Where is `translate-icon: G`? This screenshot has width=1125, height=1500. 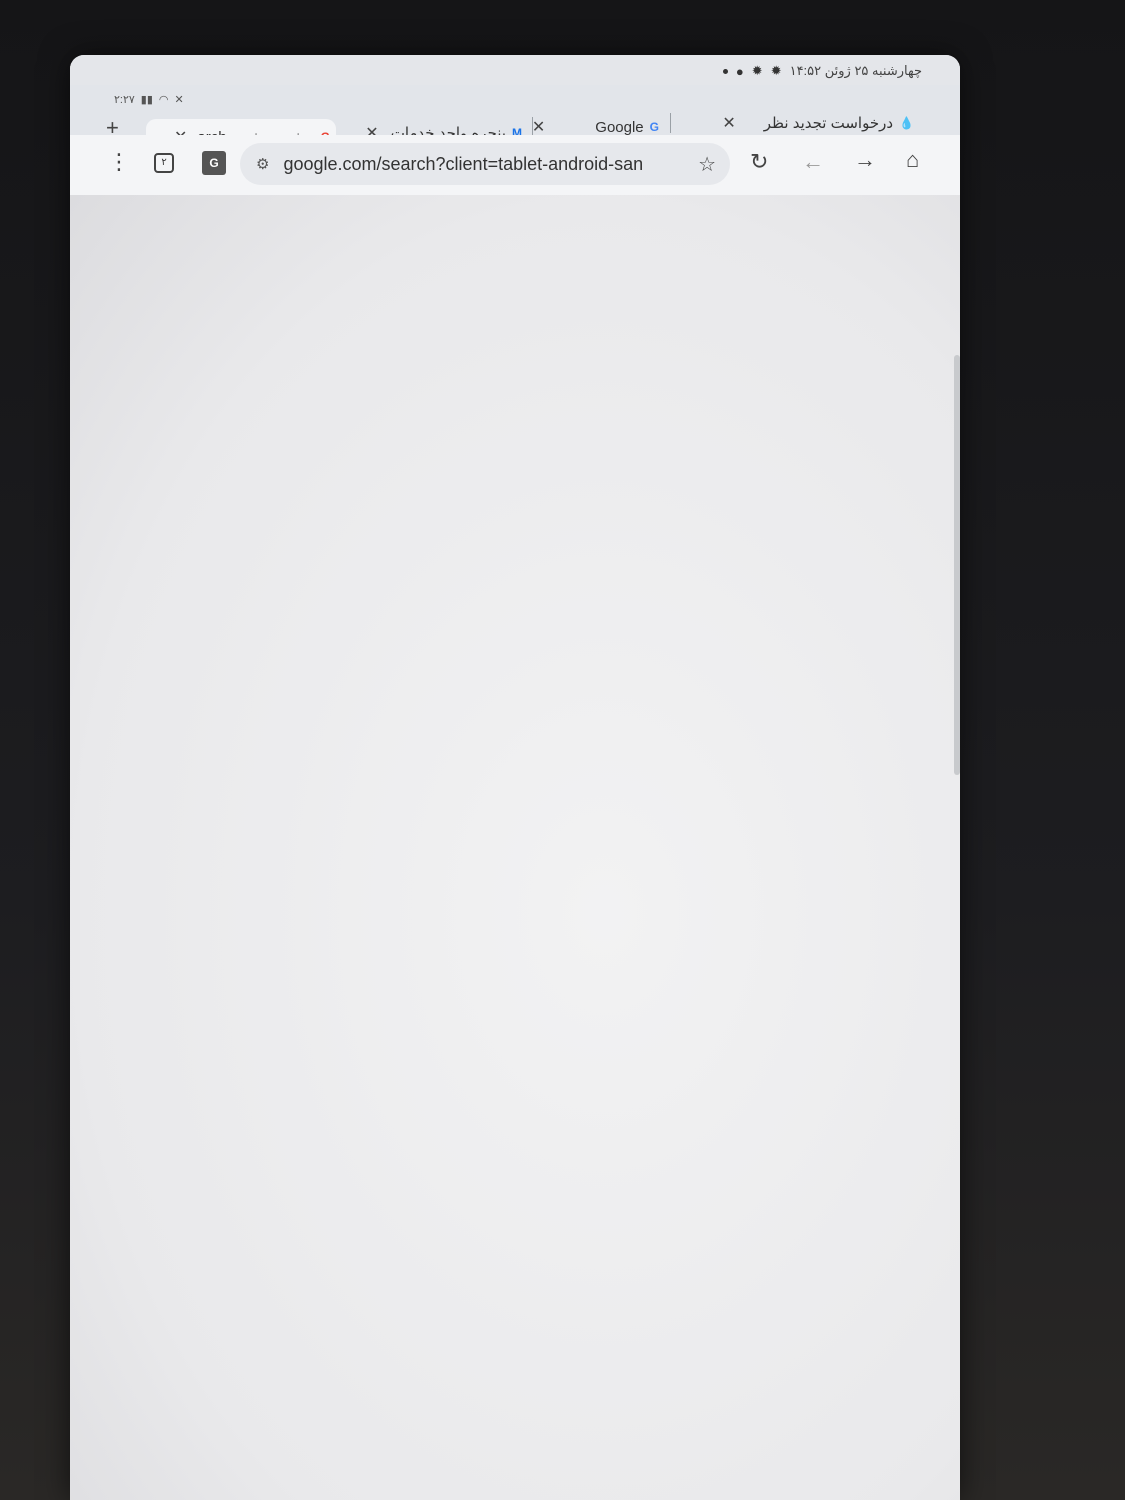
translate-icon: G is located at coordinates (214, 163).